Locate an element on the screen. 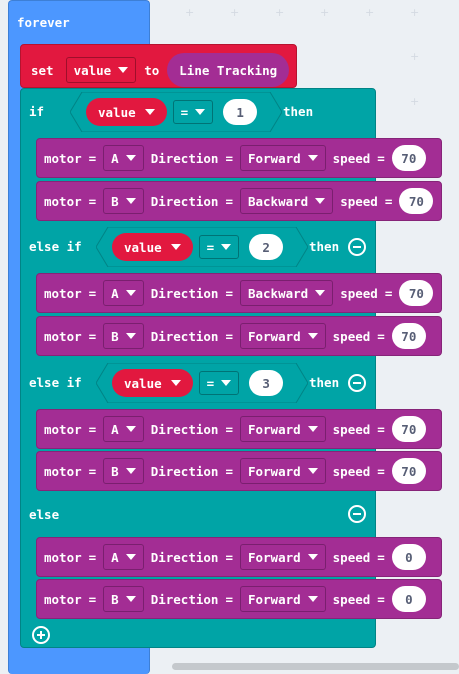 This screenshot has height=674, width=459. variable-name: value is located at coordinates (92, 70).